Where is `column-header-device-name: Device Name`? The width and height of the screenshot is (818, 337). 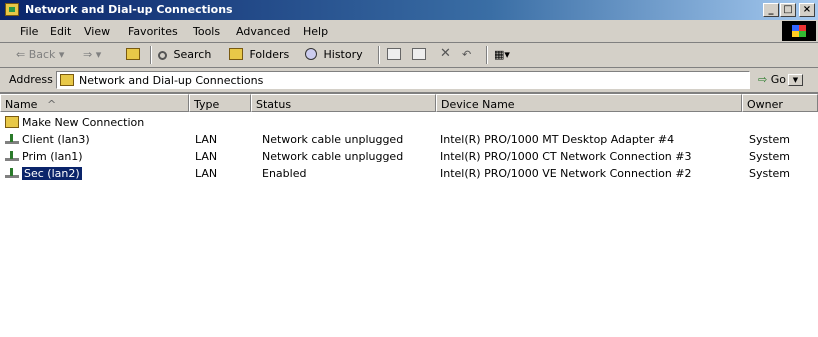 column-header-device-name: Device Name is located at coordinates (589, 103).